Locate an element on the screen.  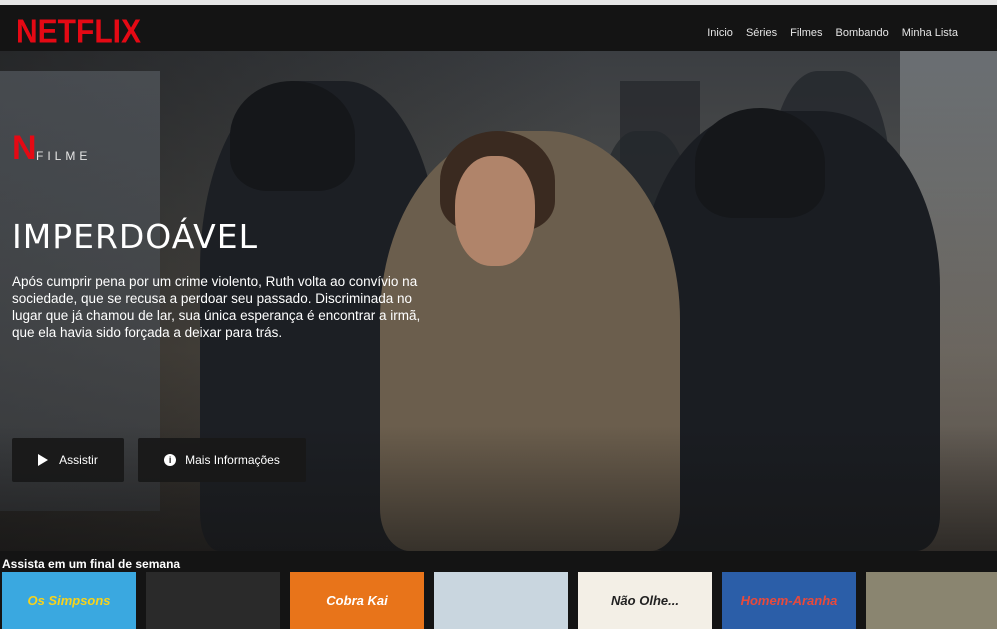
play-button-label: Assistir is located at coordinates (78, 460).